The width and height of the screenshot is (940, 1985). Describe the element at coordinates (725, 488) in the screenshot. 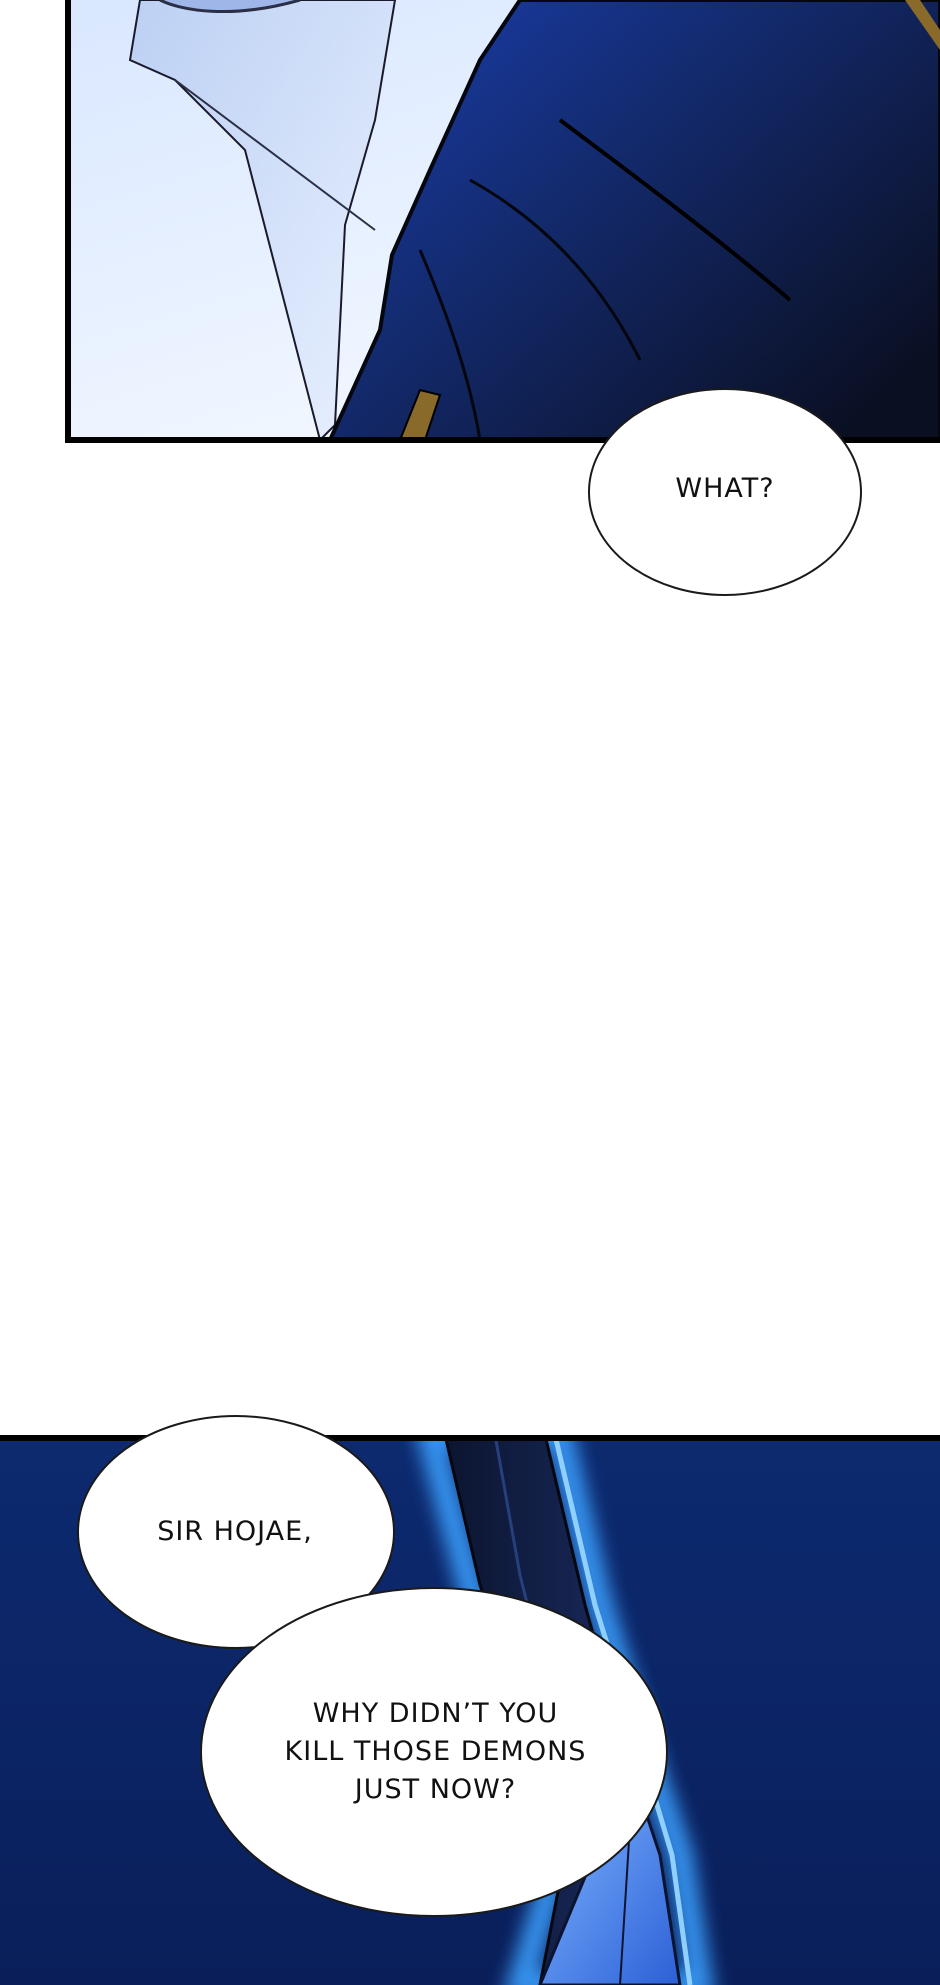

I see `bubble-text-what: WHAT?` at that location.